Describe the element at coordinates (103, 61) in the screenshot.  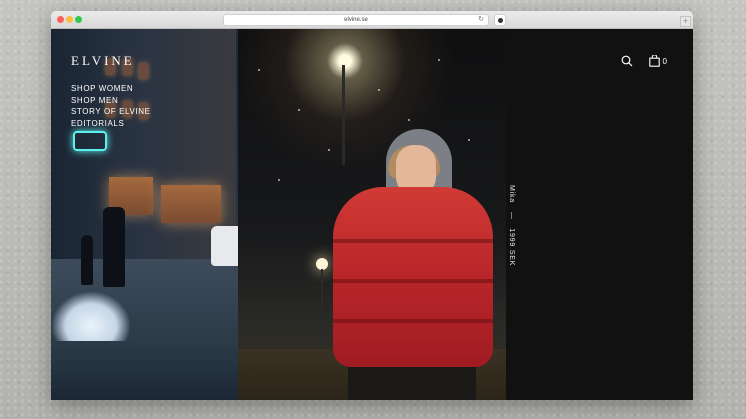
I see `brand-logo: ELVINE` at that location.